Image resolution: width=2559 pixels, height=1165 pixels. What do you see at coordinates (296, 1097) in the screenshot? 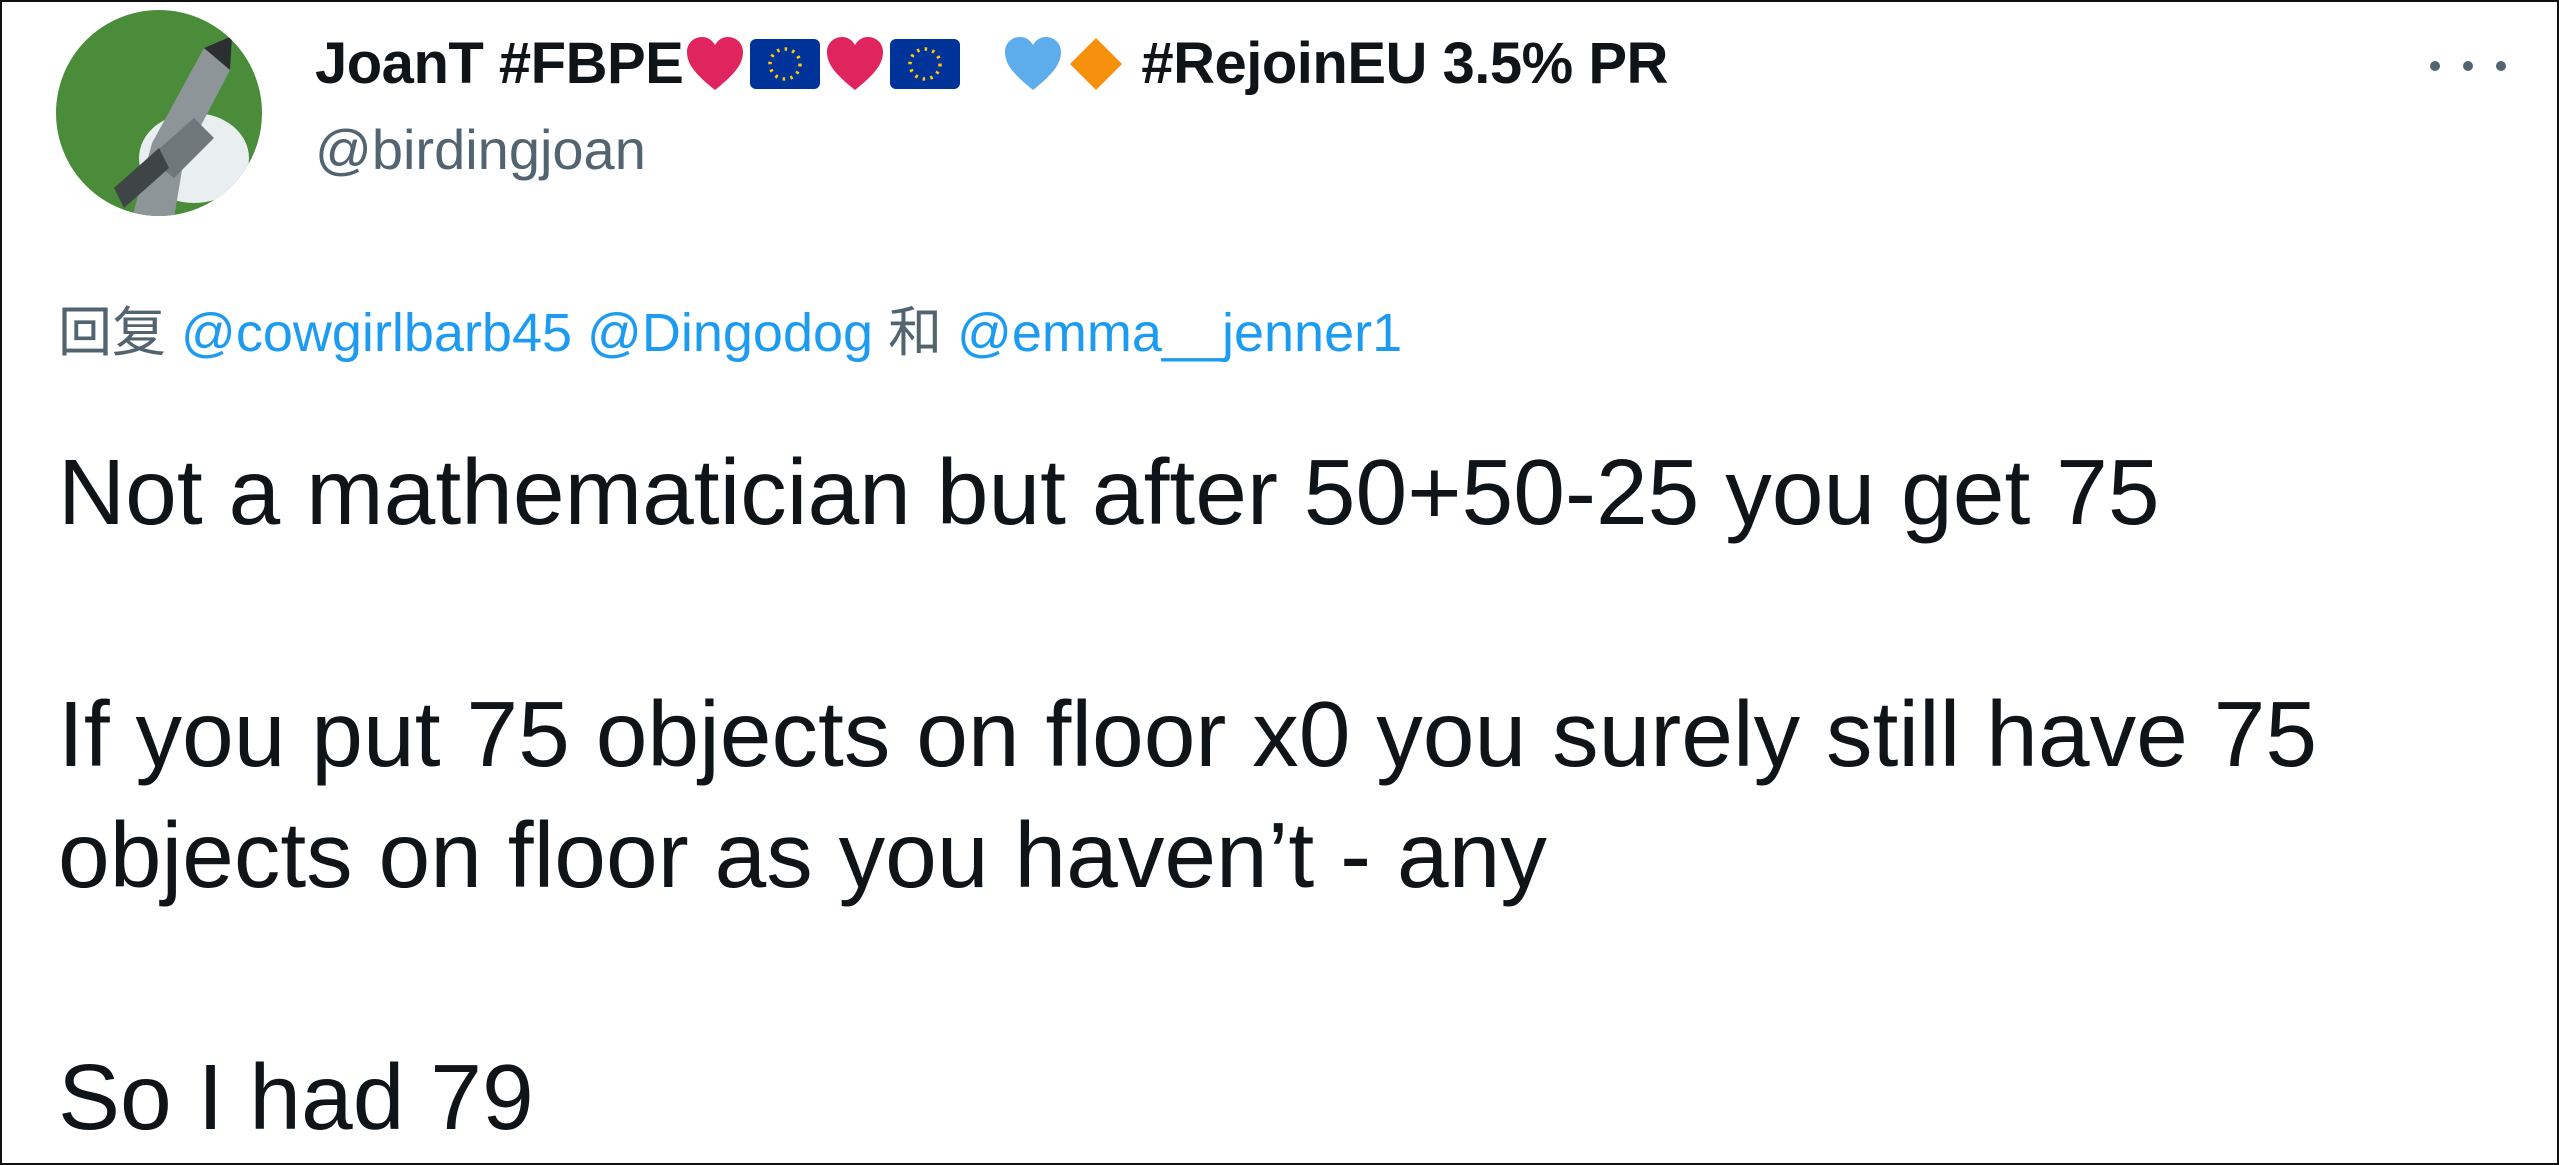
I see `tweet-line: So I had 79` at bounding box center [296, 1097].